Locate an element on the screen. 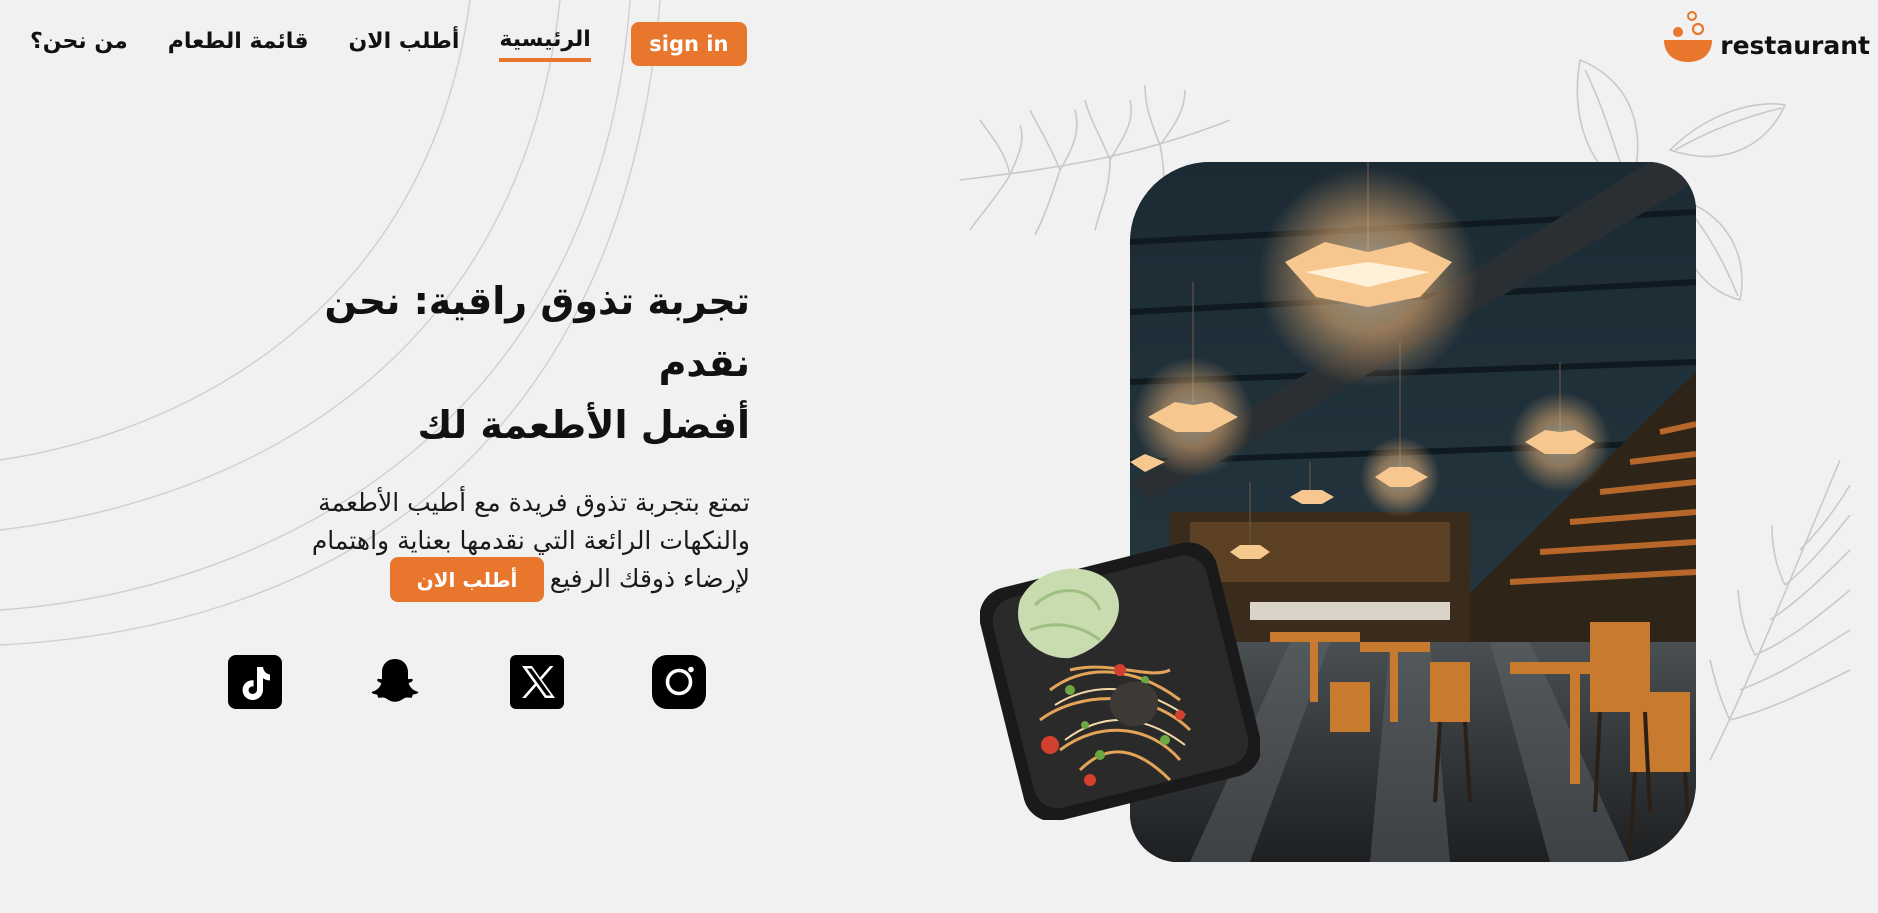  social-links is located at coordinates (380, 683).